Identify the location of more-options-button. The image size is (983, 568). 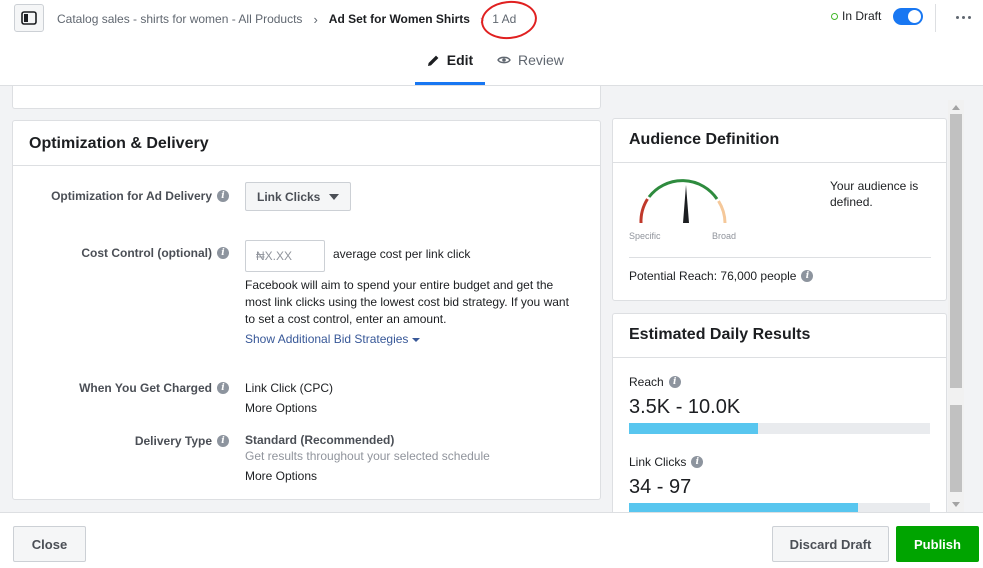
(963, 17).